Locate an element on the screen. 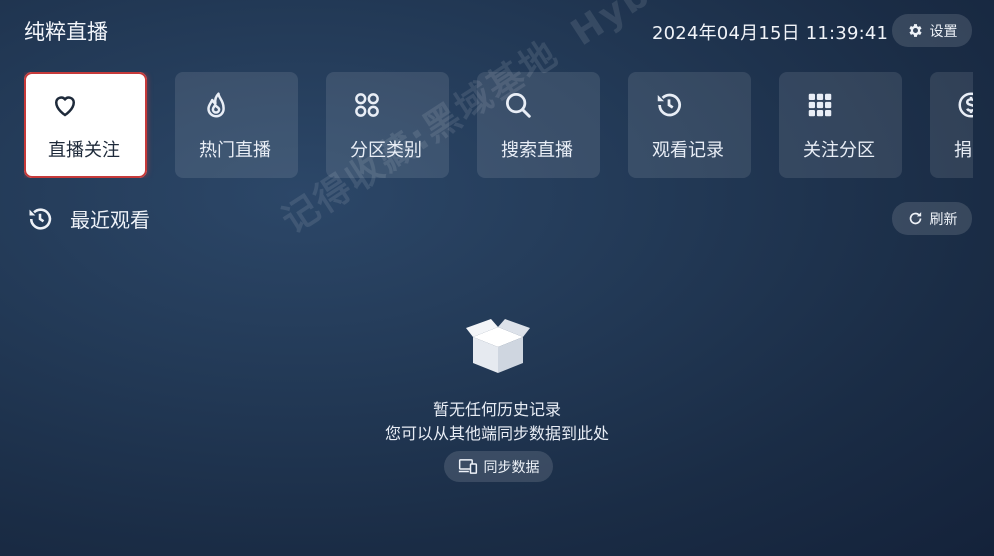 This screenshot has height=556, width=994. tile-label: 热门直播 is located at coordinates (235, 150).